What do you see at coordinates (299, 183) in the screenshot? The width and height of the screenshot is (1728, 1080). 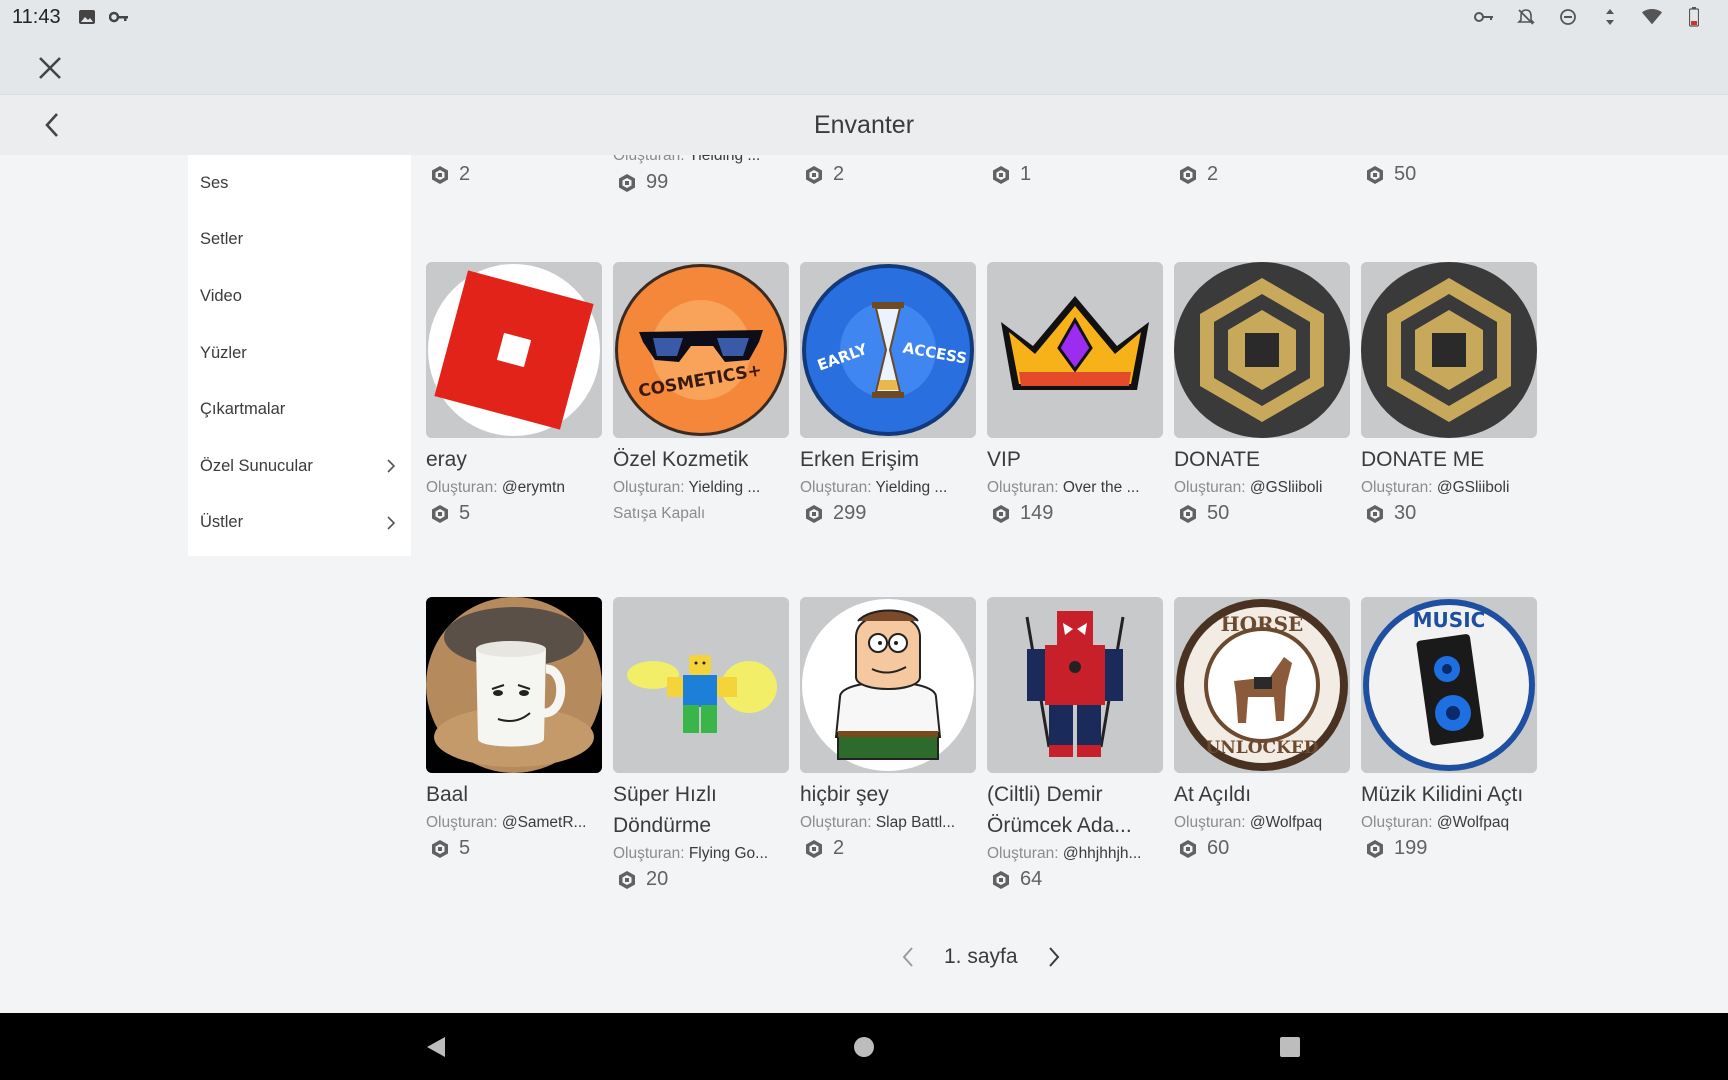 I see `sidebar-item-ses: Ses` at bounding box center [299, 183].